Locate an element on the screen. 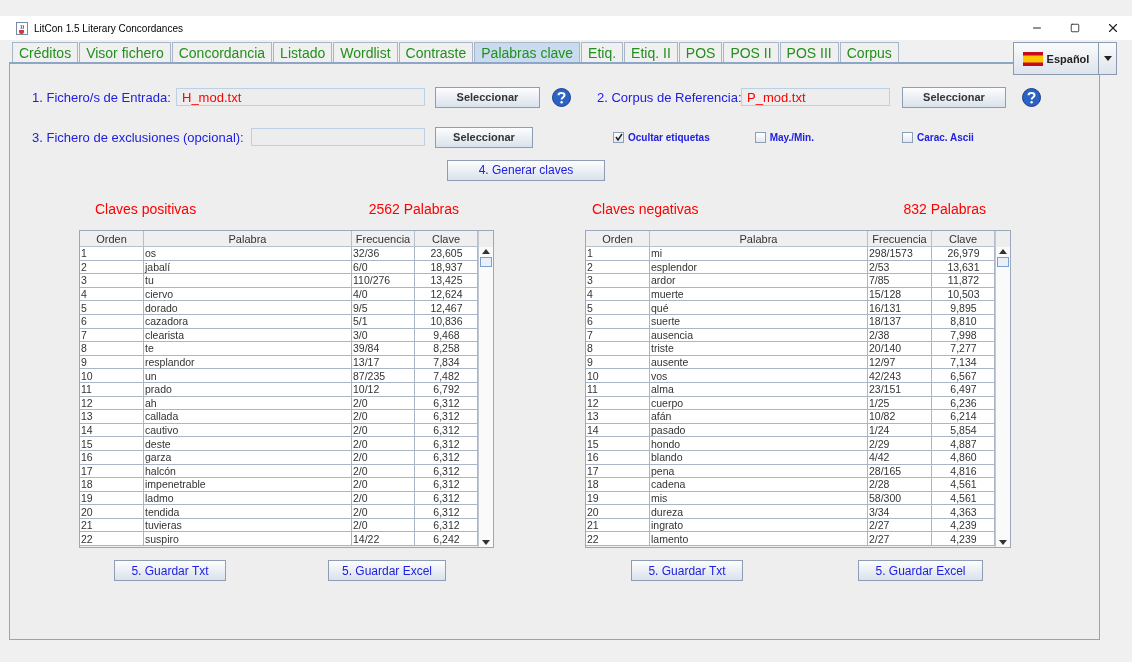 The width and height of the screenshot is (1132, 662). table-cell: dorado is located at coordinates (248, 308).